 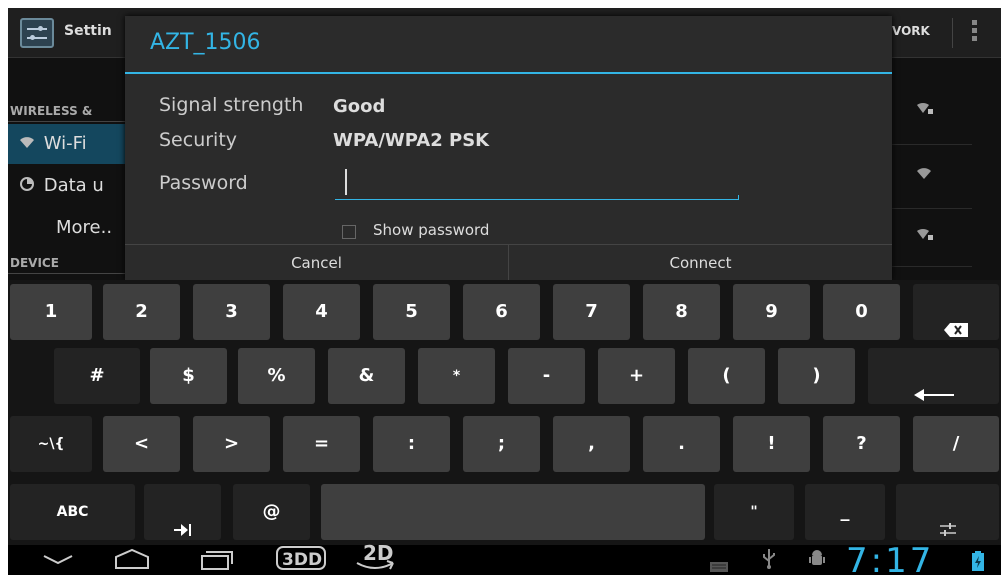 I want to click on back-hide-keyboard-icon, so click(x=58, y=560).